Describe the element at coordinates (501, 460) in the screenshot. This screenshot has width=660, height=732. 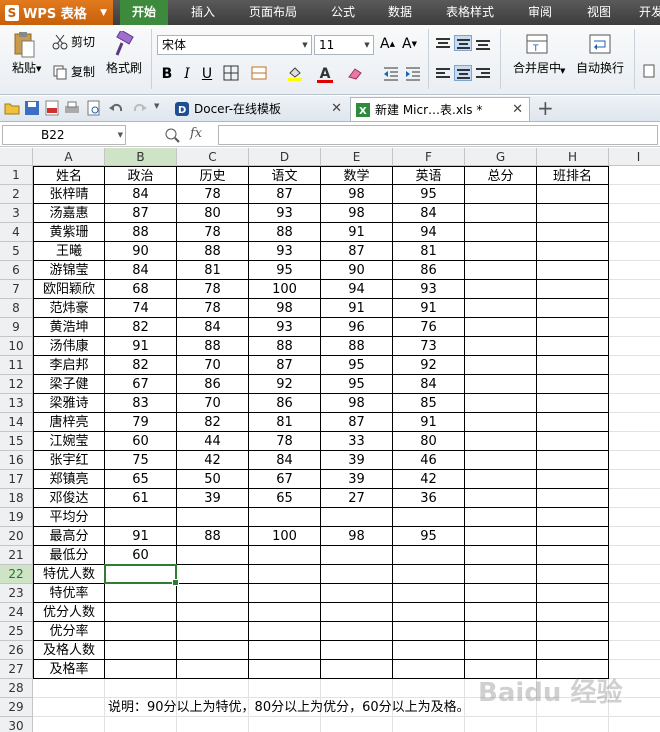
I see `cell-g16` at that location.